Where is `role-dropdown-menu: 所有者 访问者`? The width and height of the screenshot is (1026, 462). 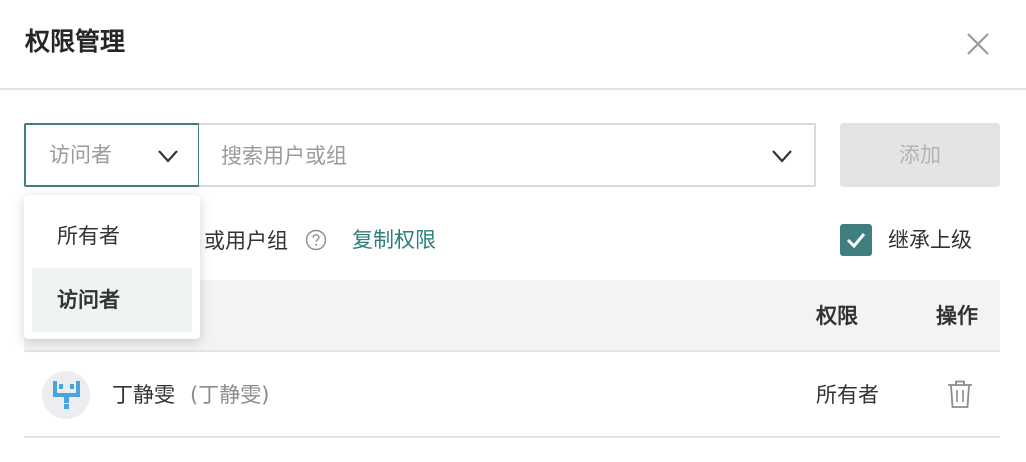
role-dropdown-menu: 所有者 访问者 is located at coordinates (112, 267).